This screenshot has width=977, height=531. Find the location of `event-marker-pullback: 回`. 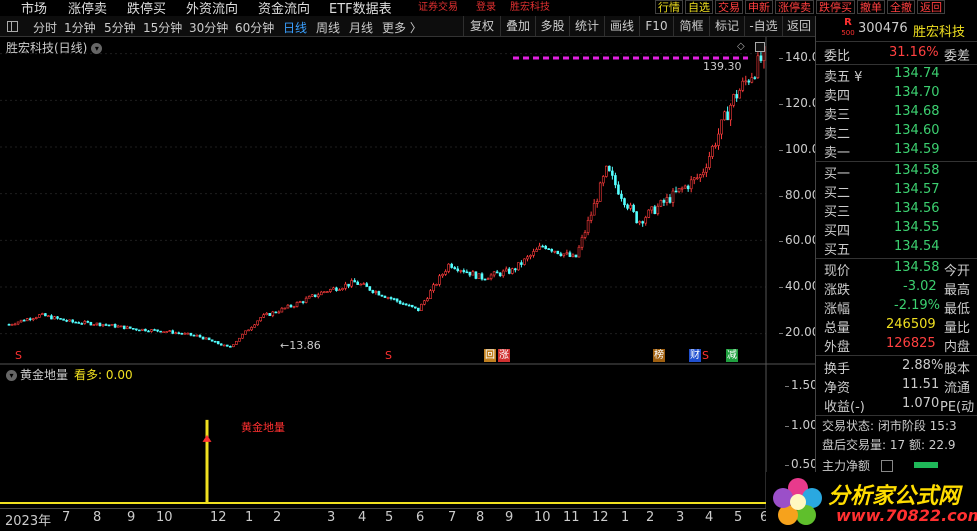

event-marker-pullback: 回 is located at coordinates (490, 355).